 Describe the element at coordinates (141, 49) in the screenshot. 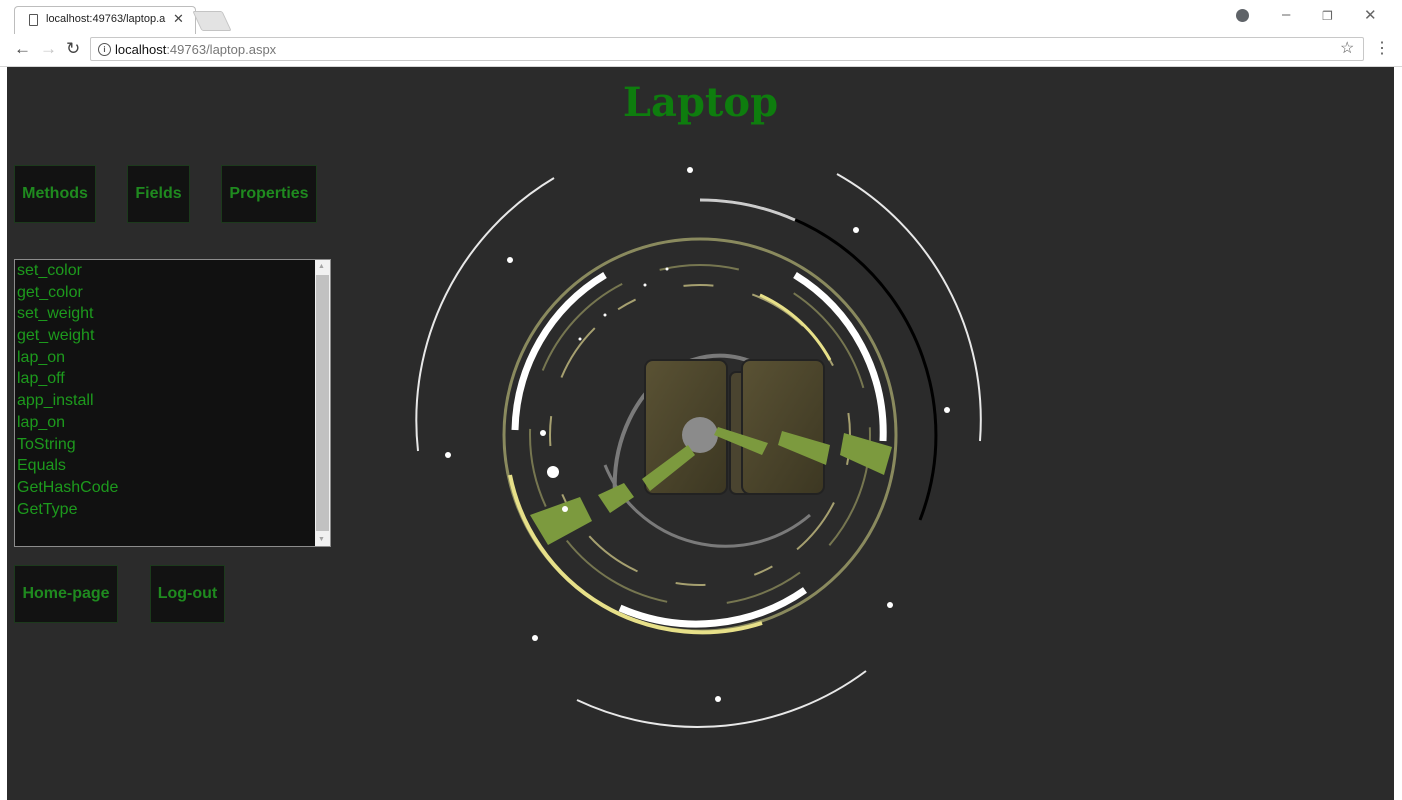

I see `url-host: localhost` at that location.